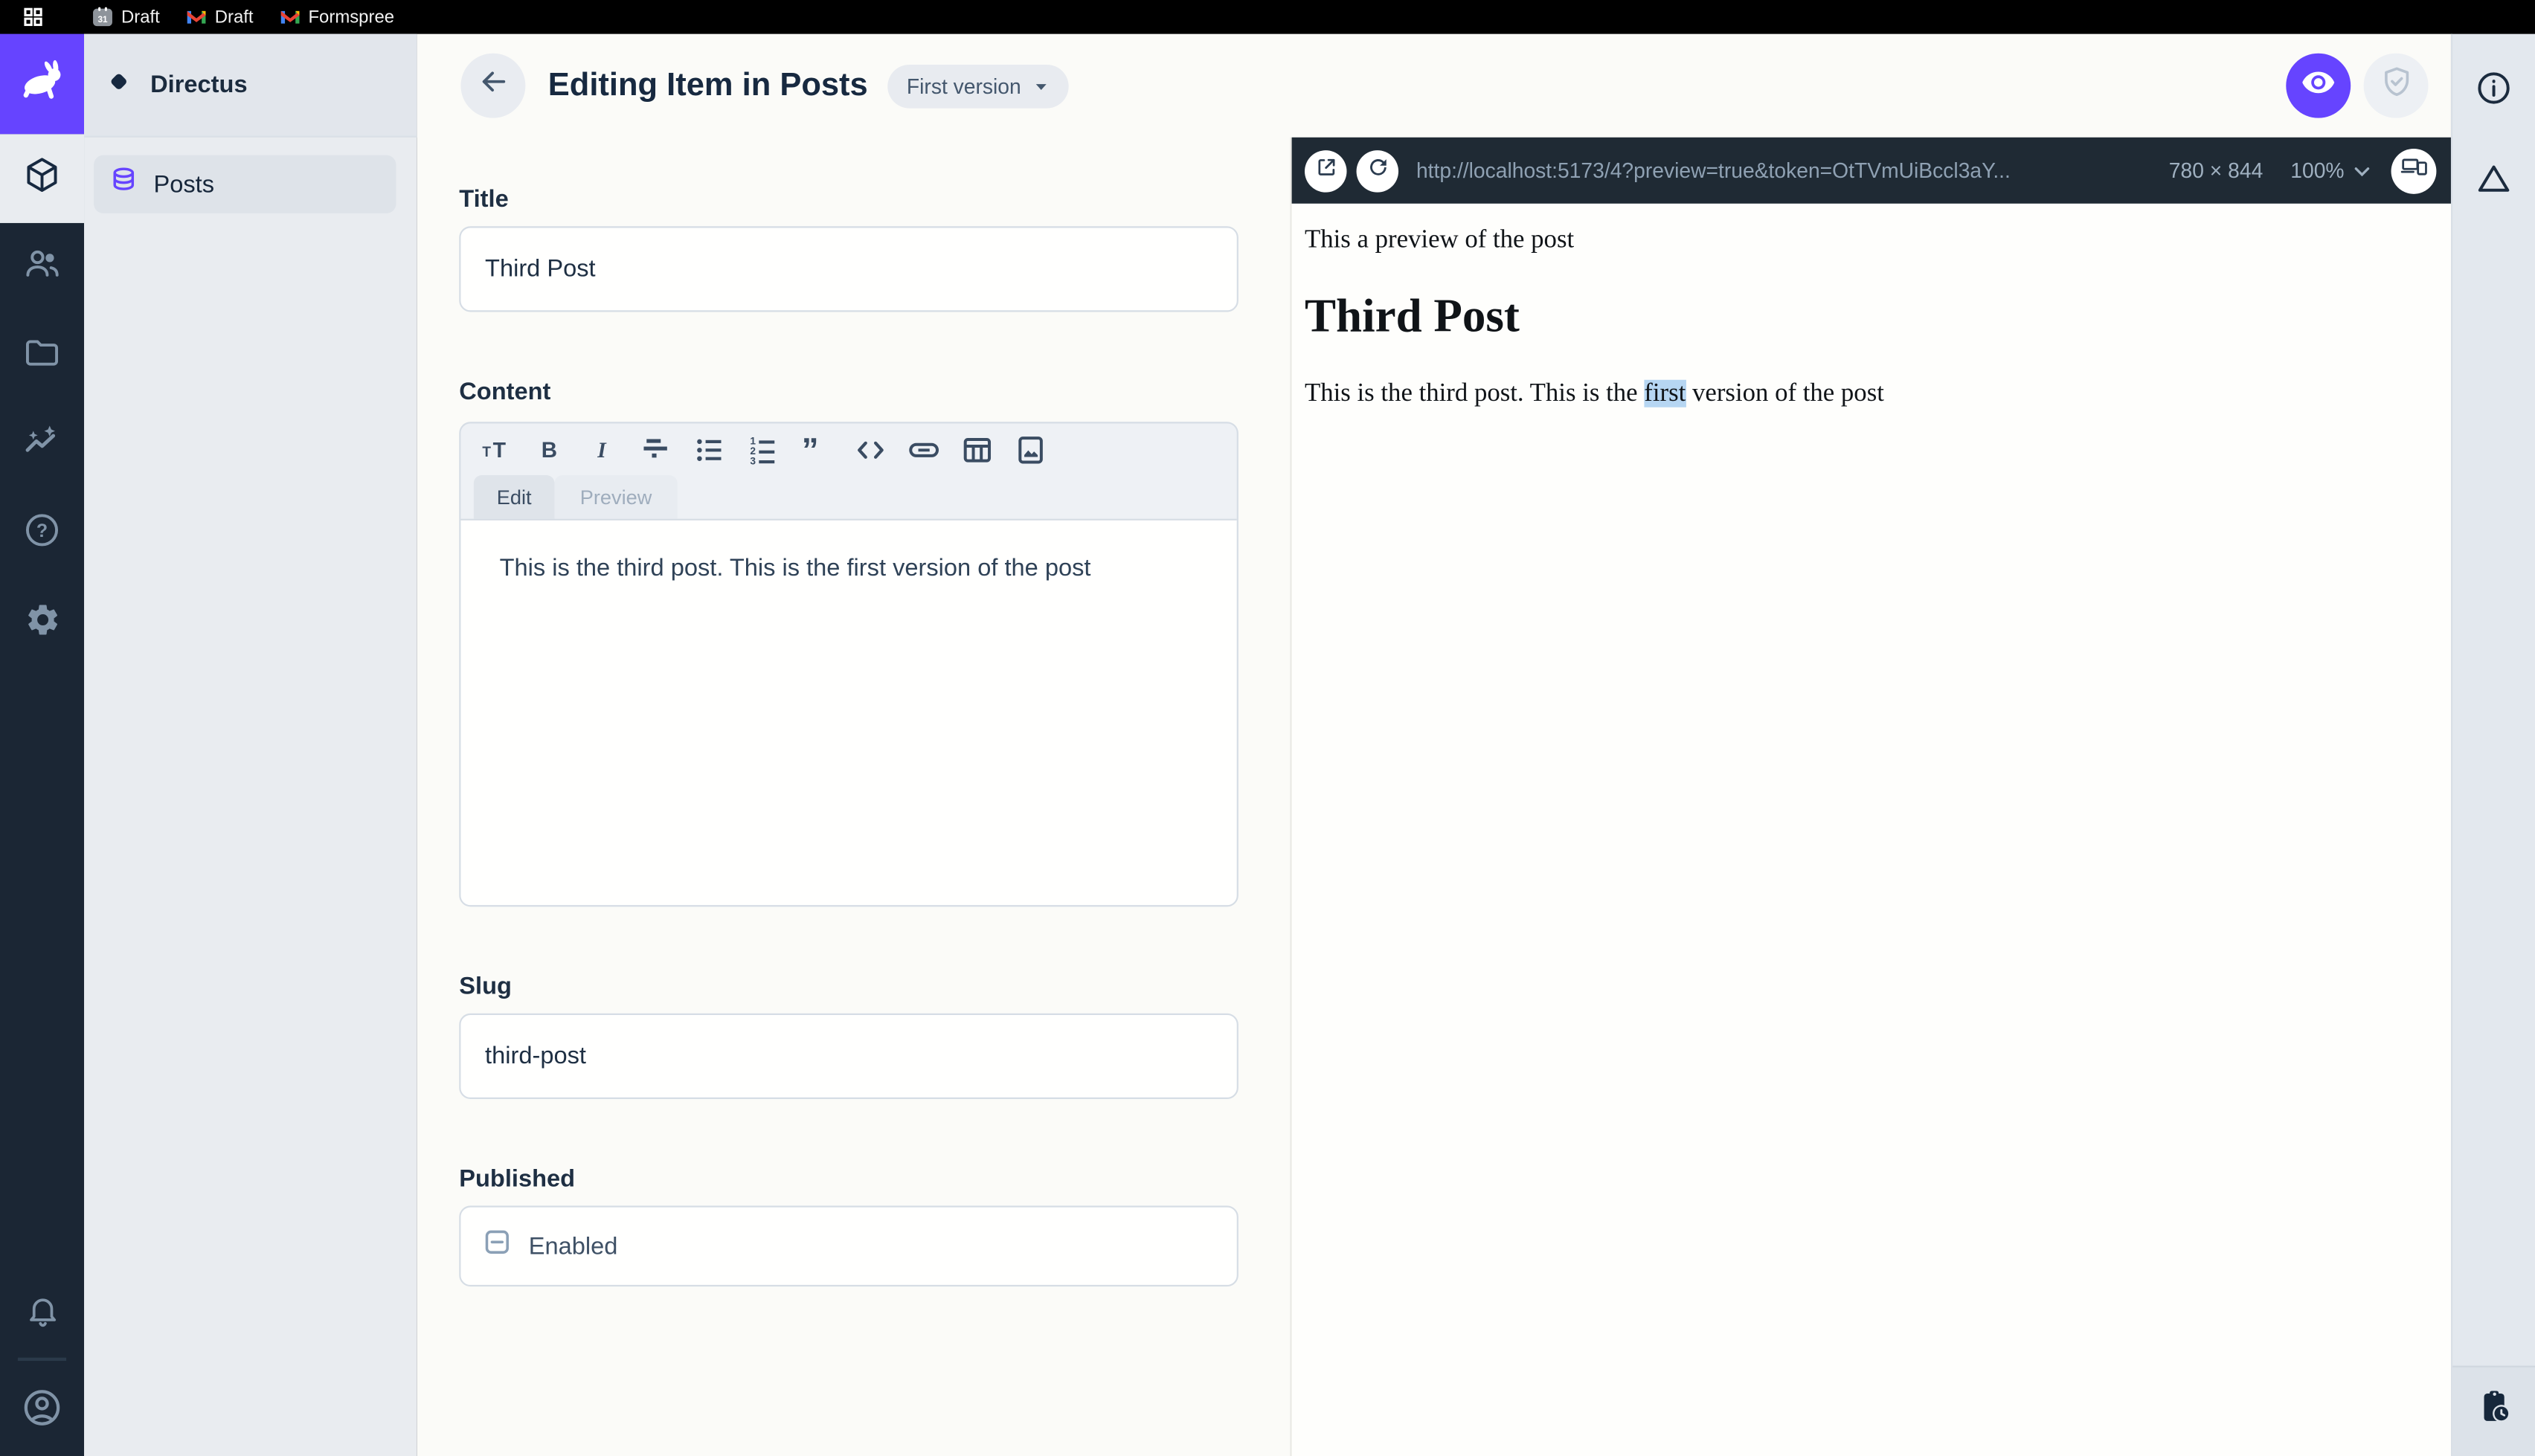 The image size is (2535, 1456). Describe the element at coordinates (245, 184) in the screenshot. I see `sidebar-item-posts: Posts` at that location.